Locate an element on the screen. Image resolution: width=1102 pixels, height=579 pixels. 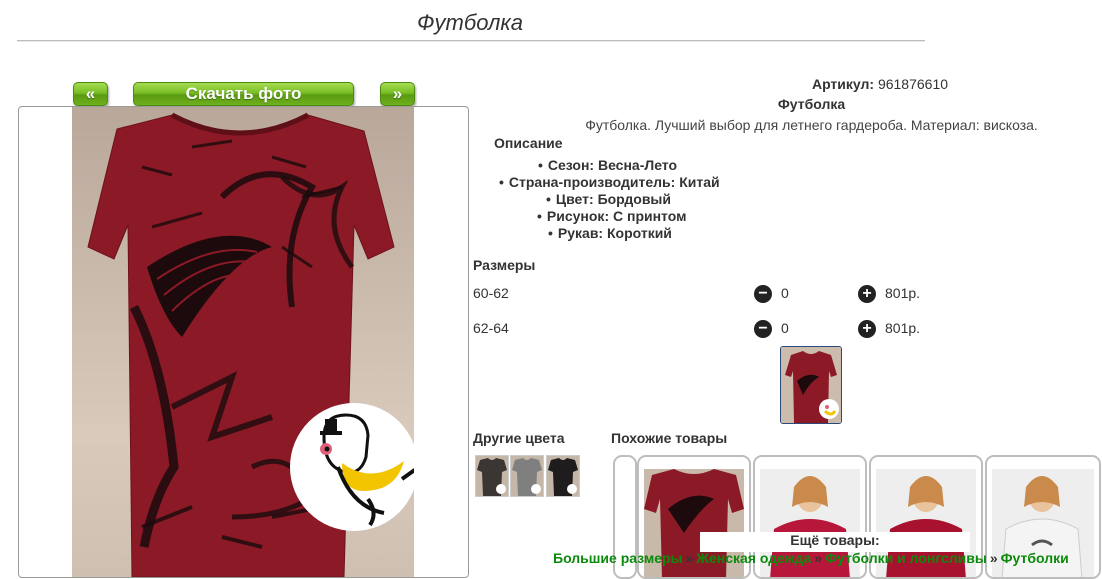
selected-photo-thumbnail is located at coordinates (811, 385).